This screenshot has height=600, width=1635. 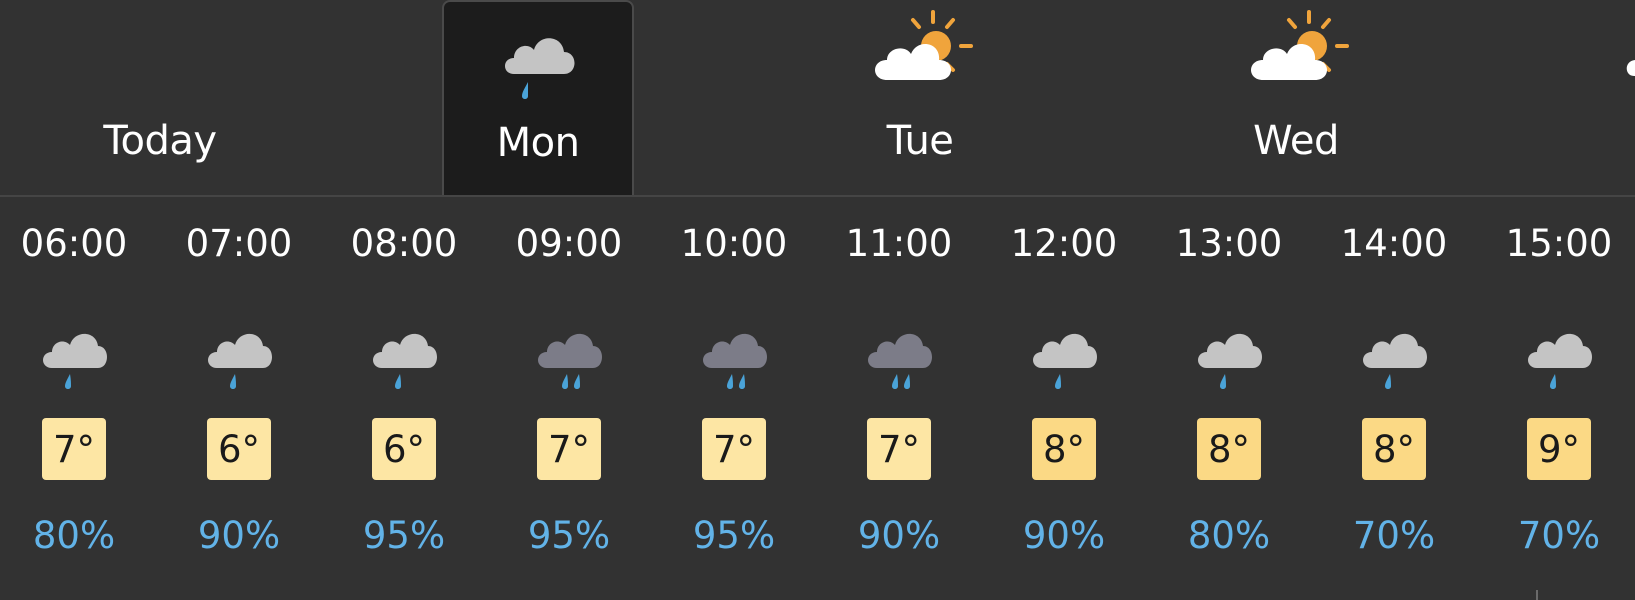 I want to click on hour-time: 14:00, so click(x=1394, y=243).